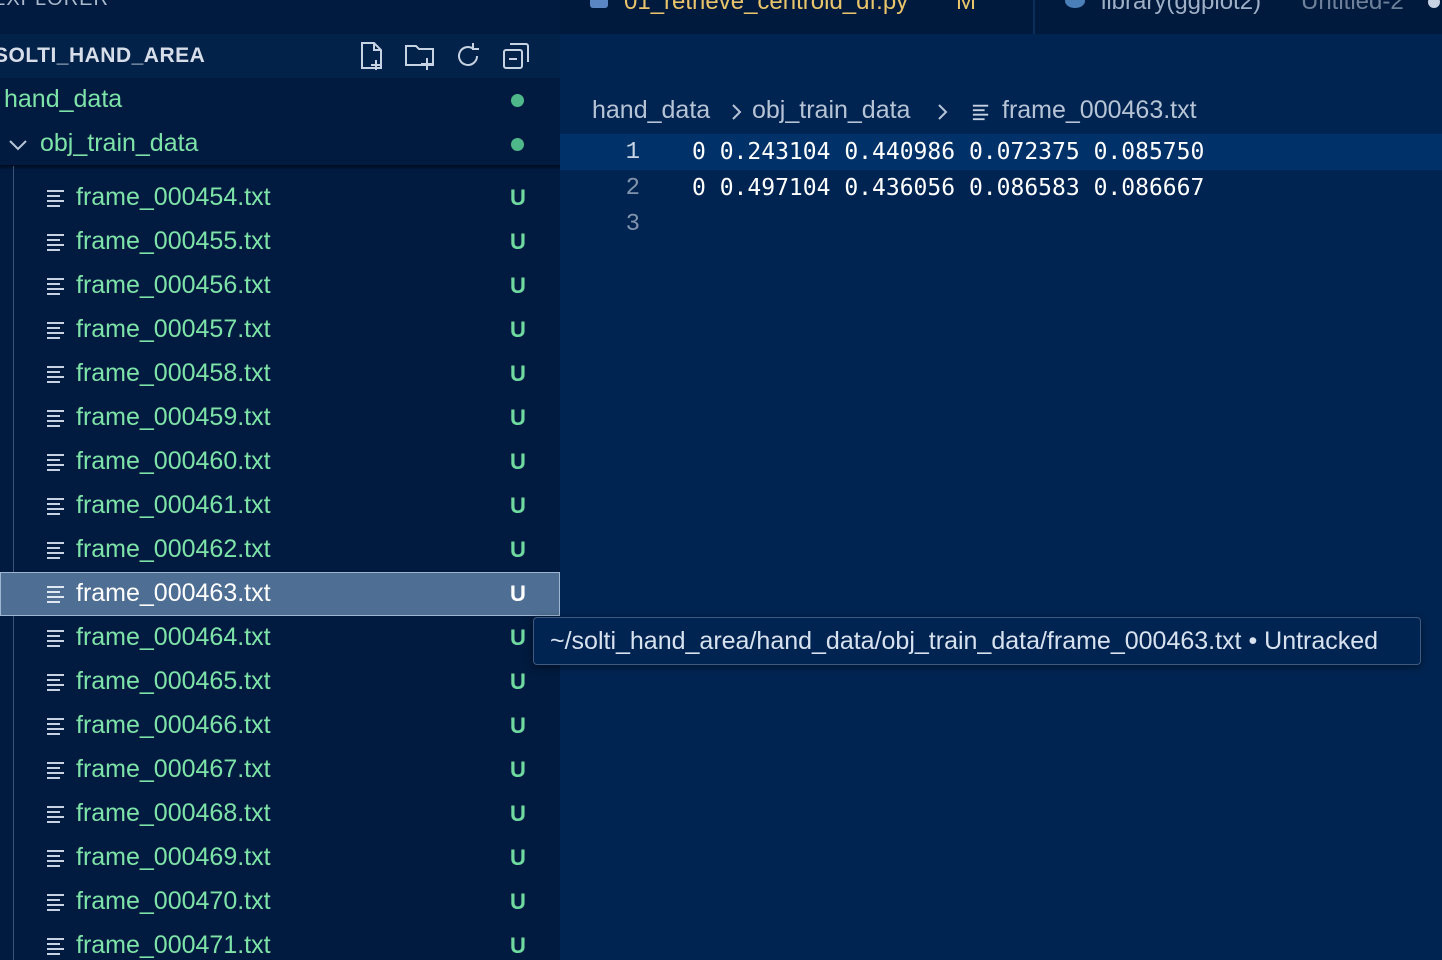 This screenshot has width=1442, height=960. I want to click on tab-retrieve-centroid: 01_retrieve_centroid_df.py M, so click(796, 17).